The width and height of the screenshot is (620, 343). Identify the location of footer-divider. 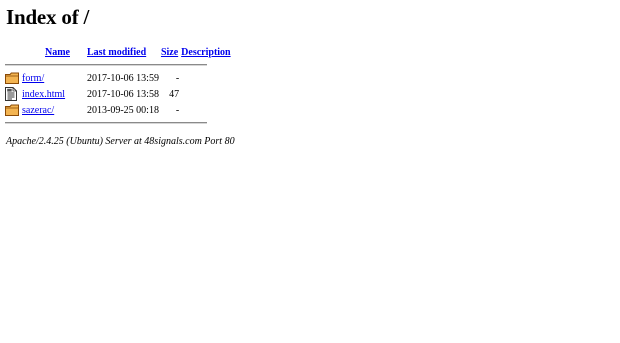
(118, 123).